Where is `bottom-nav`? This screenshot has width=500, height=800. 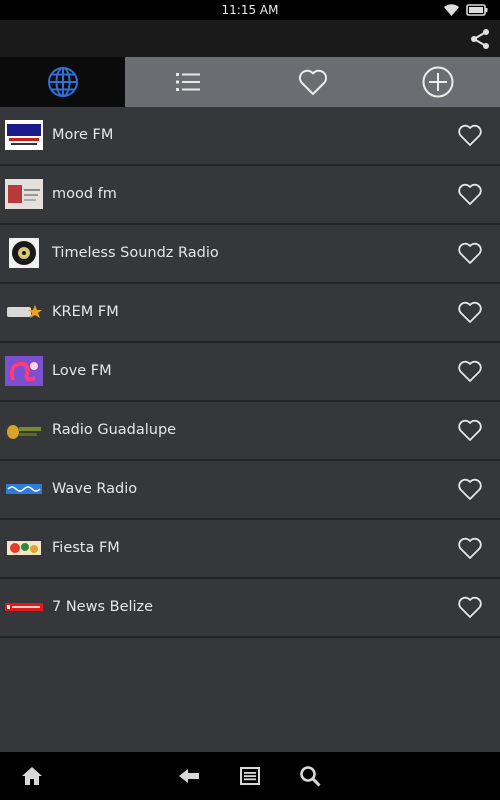 bottom-nav is located at coordinates (250, 776).